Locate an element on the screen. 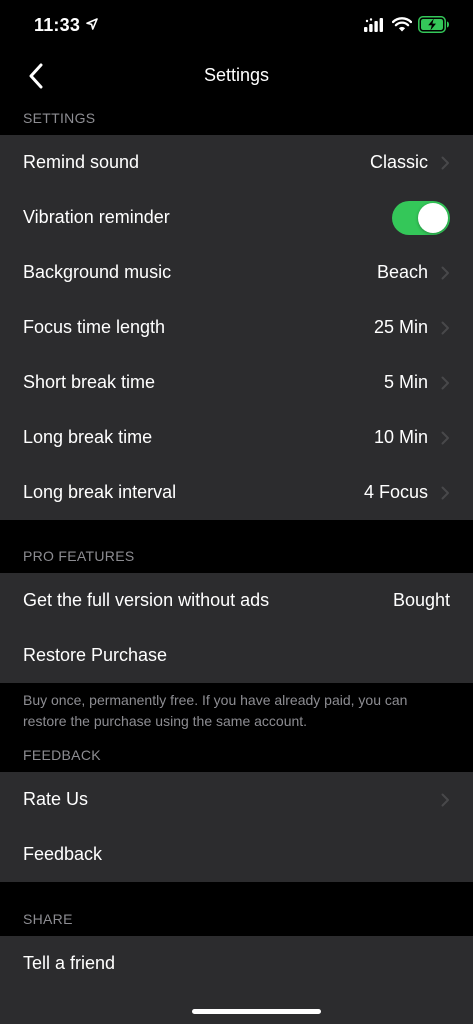  page-title: Settings is located at coordinates (236, 75).